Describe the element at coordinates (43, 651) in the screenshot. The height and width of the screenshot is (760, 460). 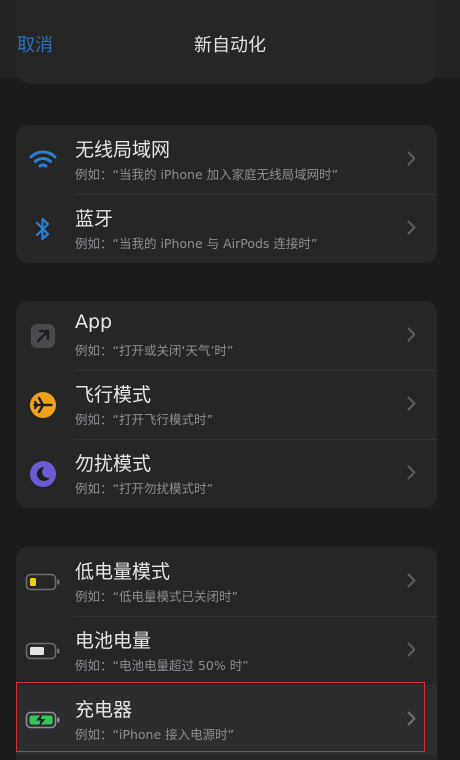
I see `battery-icon` at that location.